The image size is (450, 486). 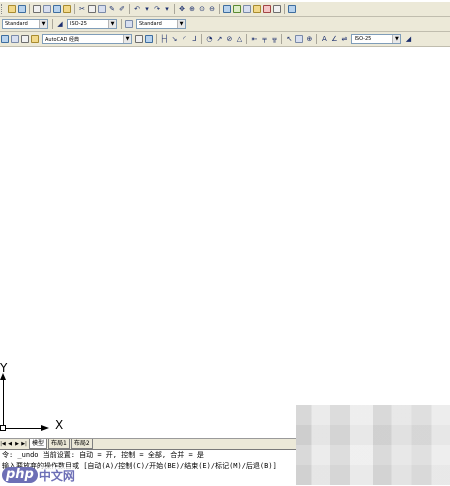 What do you see at coordinates (376, 39) in the screenshot?
I see `dimension-style-control: ISO-25 ▼` at bounding box center [376, 39].